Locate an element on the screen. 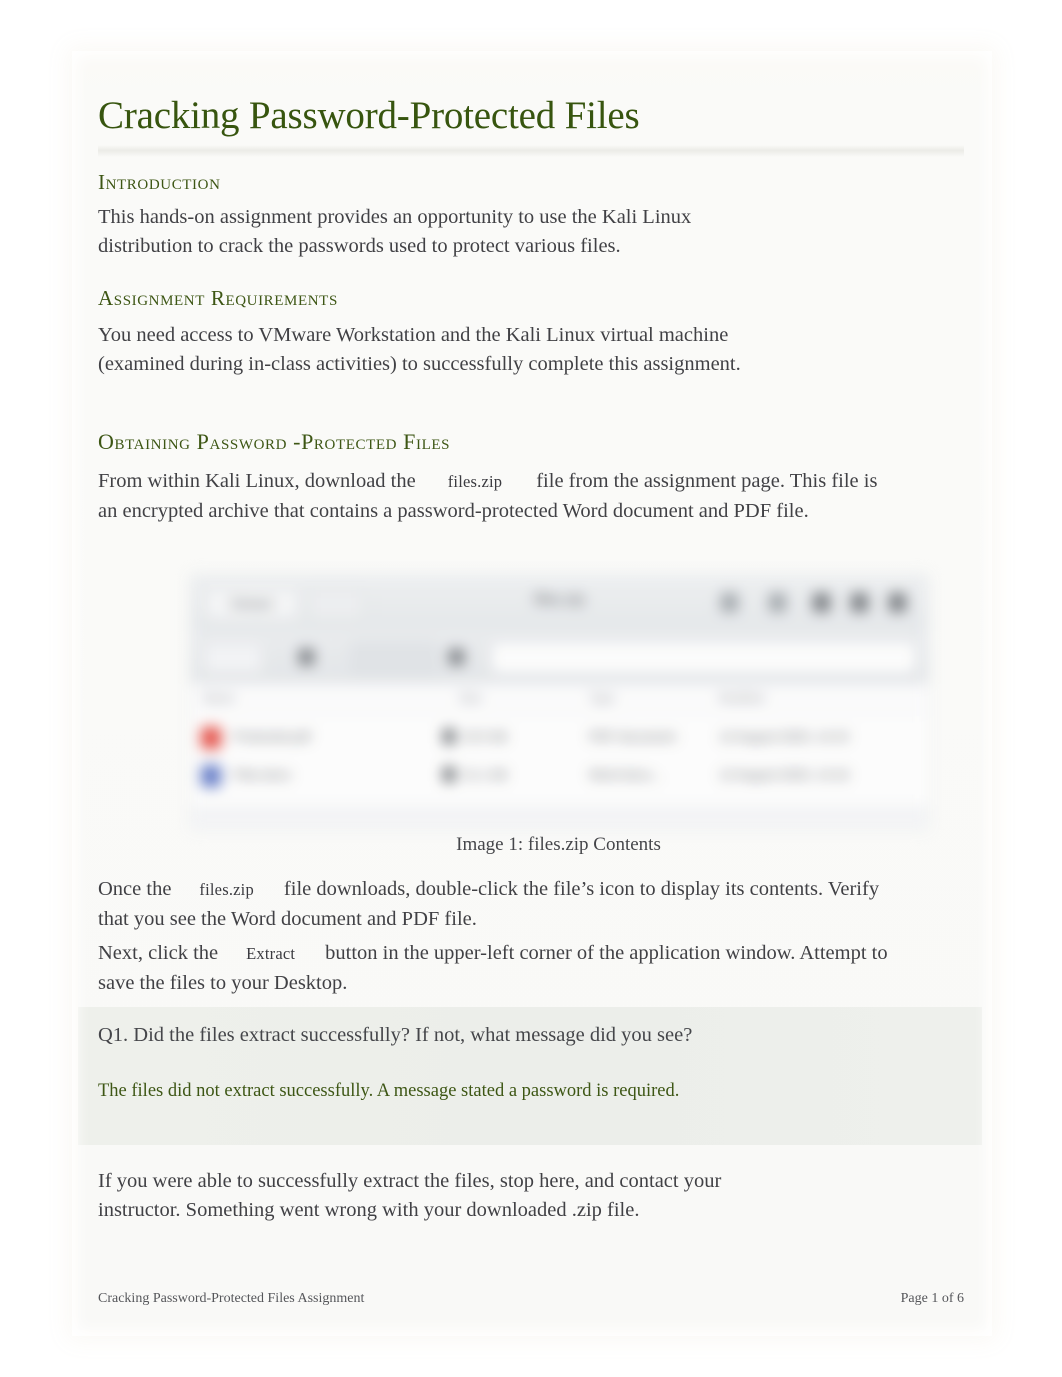 This screenshot has height=1377, width=1062. file-size: 21.1 kB is located at coordinates (485, 774).